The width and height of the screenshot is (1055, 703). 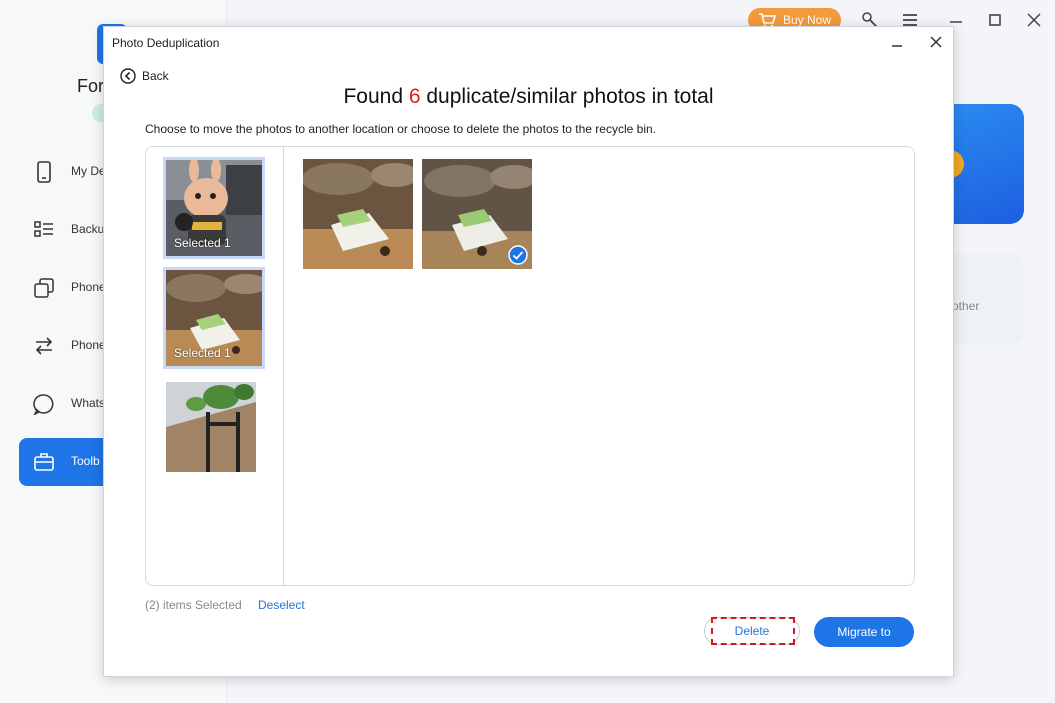 I want to click on sidebar-item-label: Toolb, so click(x=85, y=461).